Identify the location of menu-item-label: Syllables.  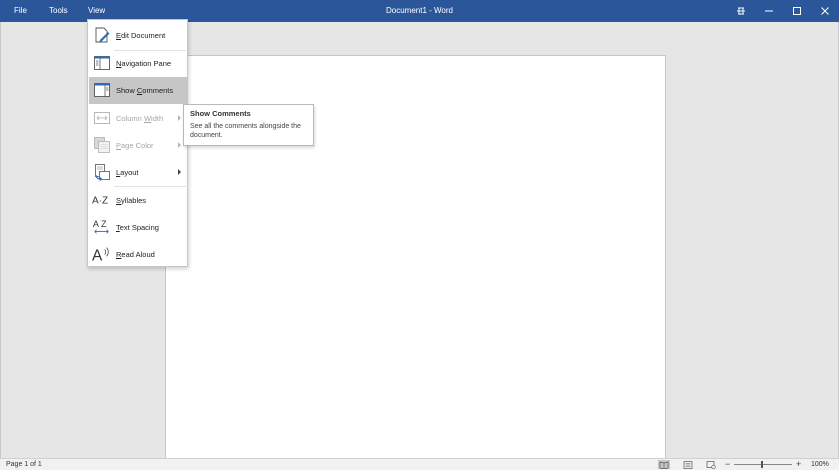
(131, 200).